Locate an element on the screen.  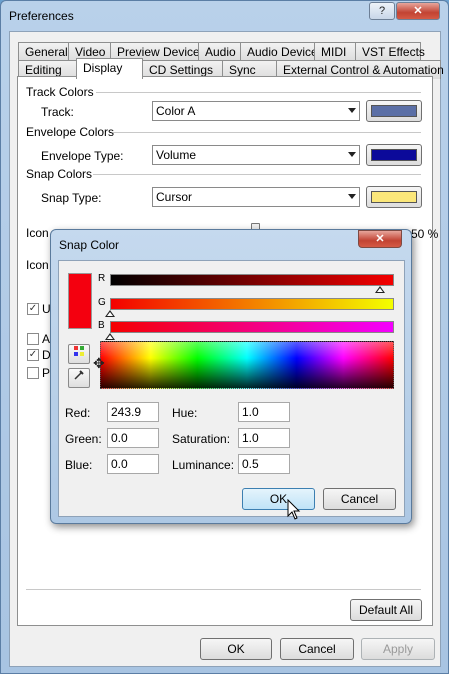
checkbox-p-label: P is located at coordinates (46, 373).